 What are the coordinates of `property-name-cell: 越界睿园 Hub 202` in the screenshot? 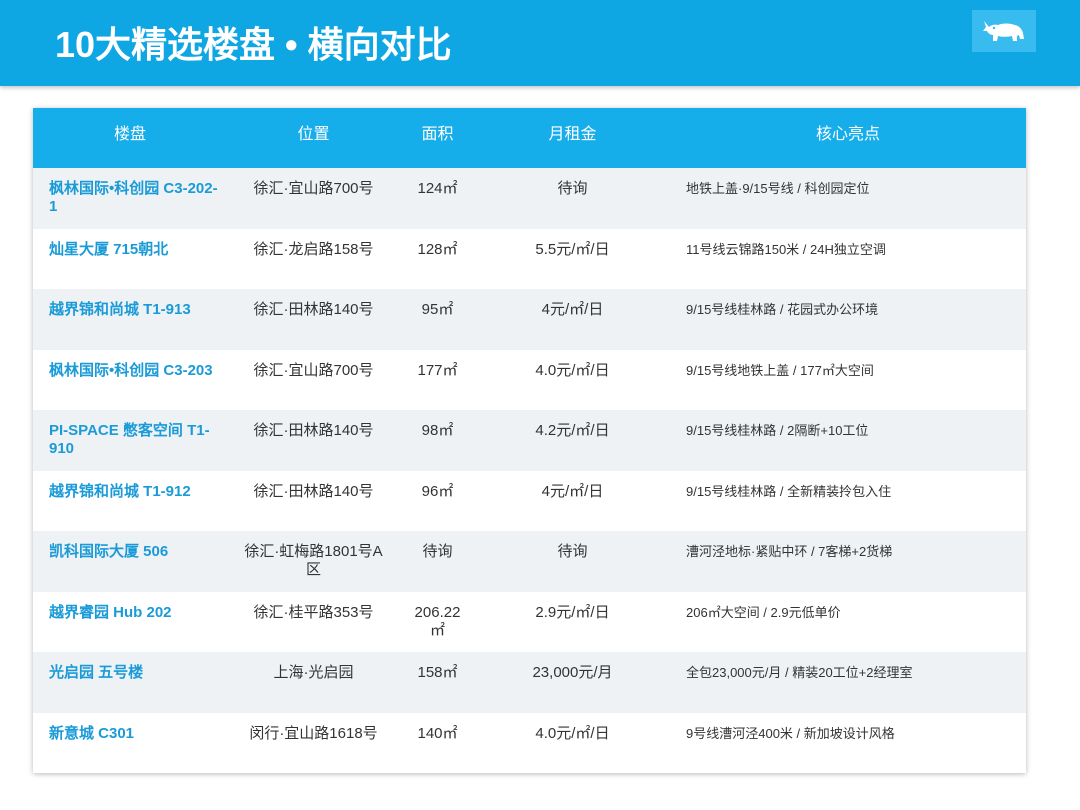 It's located at (110, 612).